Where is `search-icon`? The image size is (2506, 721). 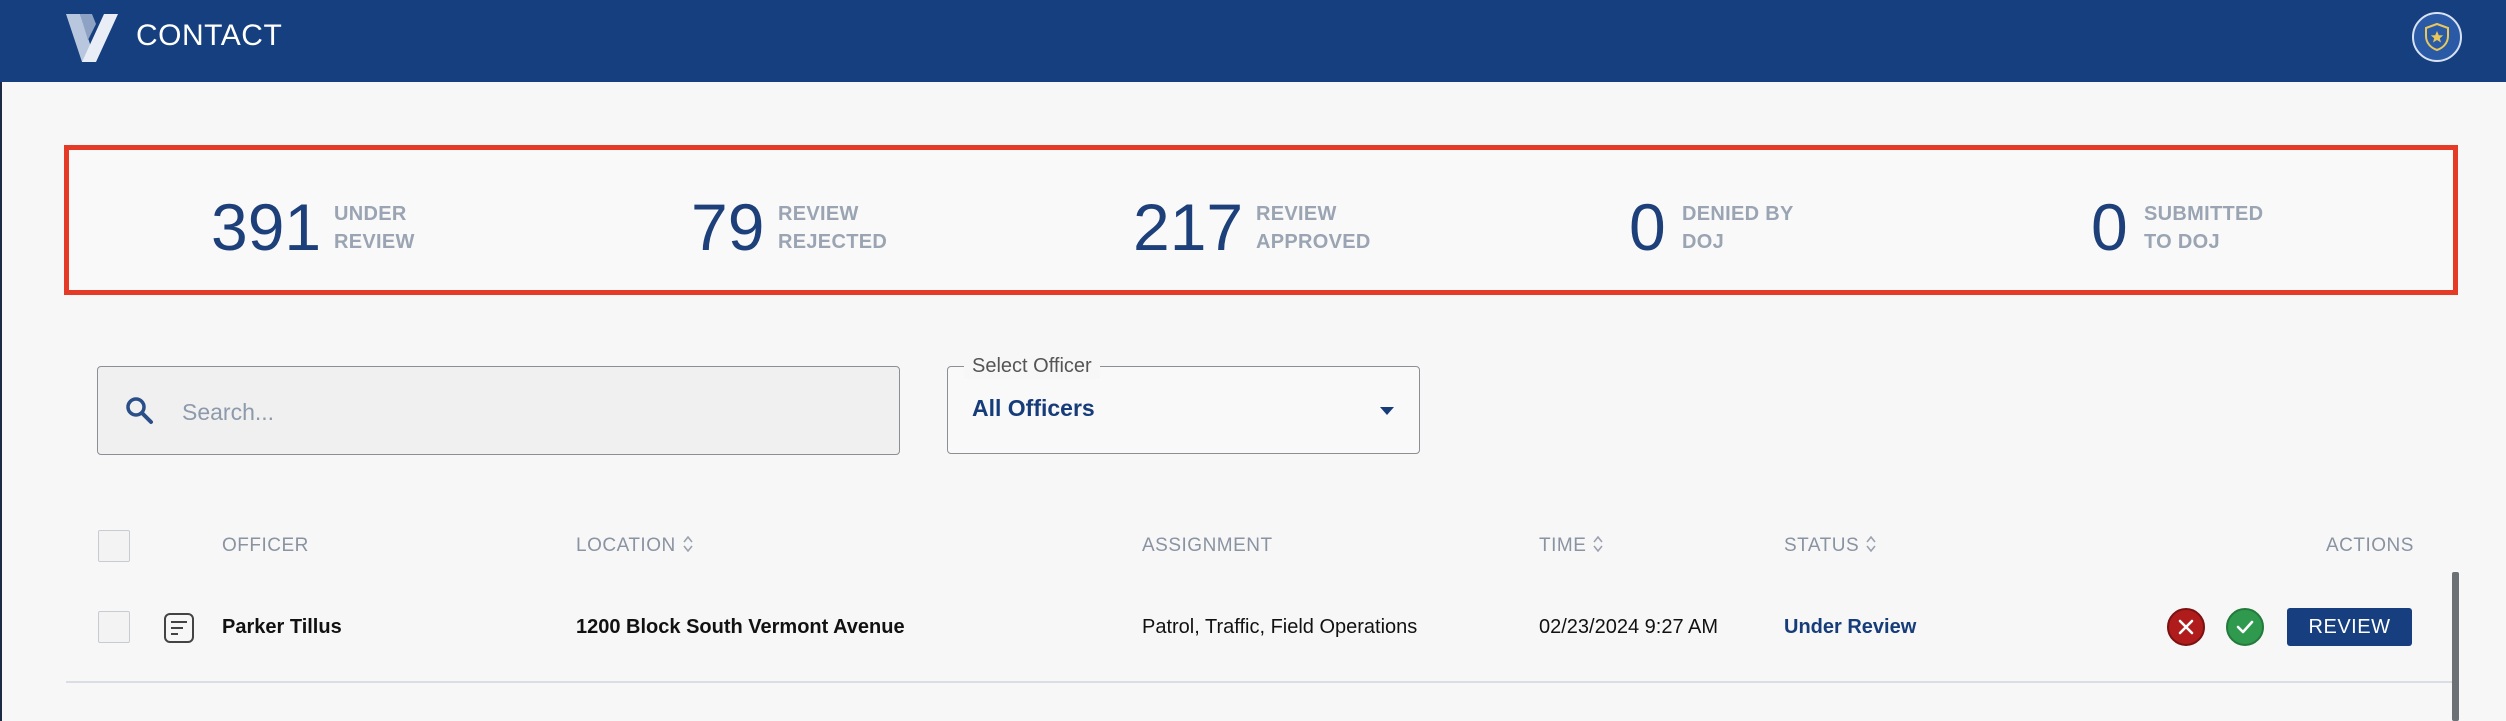 search-icon is located at coordinates (139, 410).